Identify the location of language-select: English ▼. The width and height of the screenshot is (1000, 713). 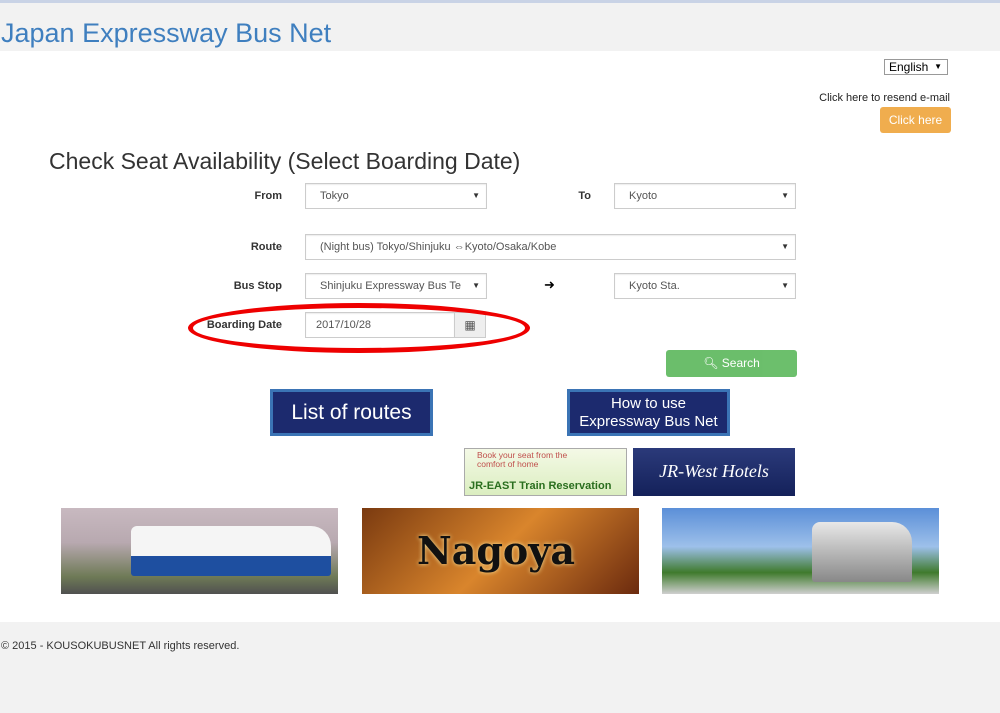
(916, 67).